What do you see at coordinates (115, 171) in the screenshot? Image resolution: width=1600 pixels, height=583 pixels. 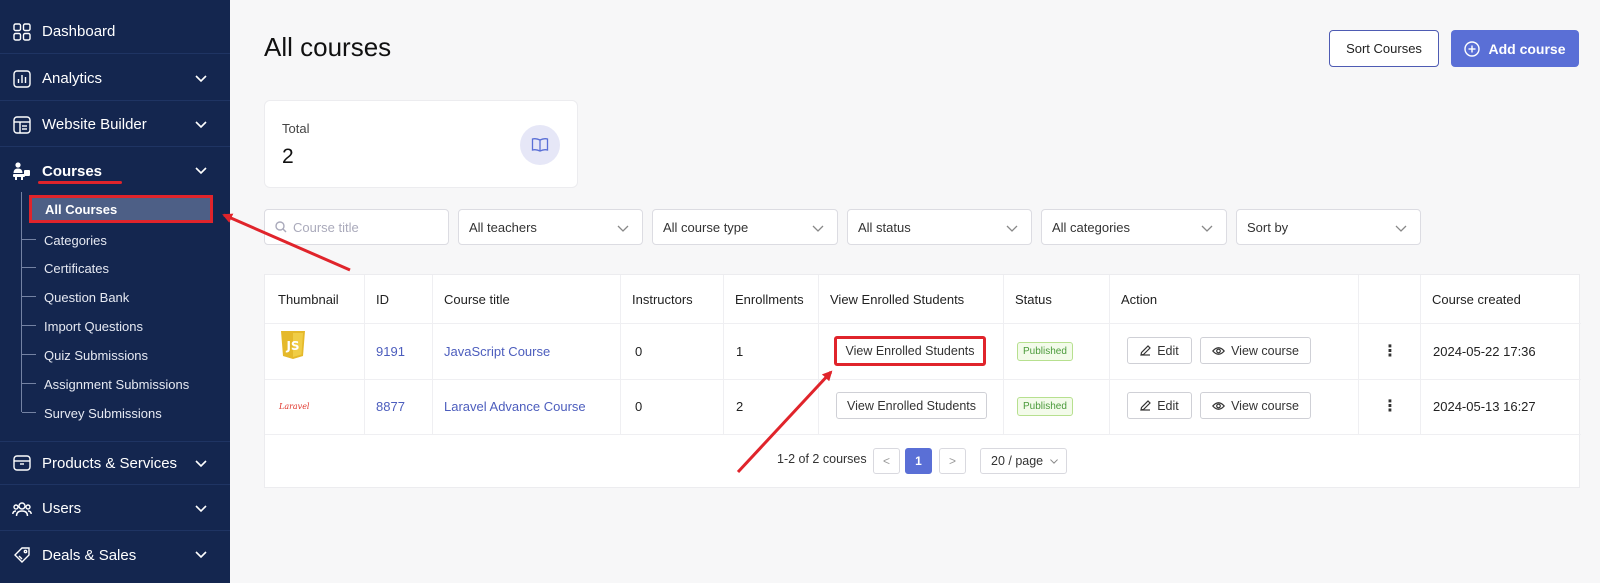 I see `sidebar-item-courses: Courses` at bounding box center [115, 171].